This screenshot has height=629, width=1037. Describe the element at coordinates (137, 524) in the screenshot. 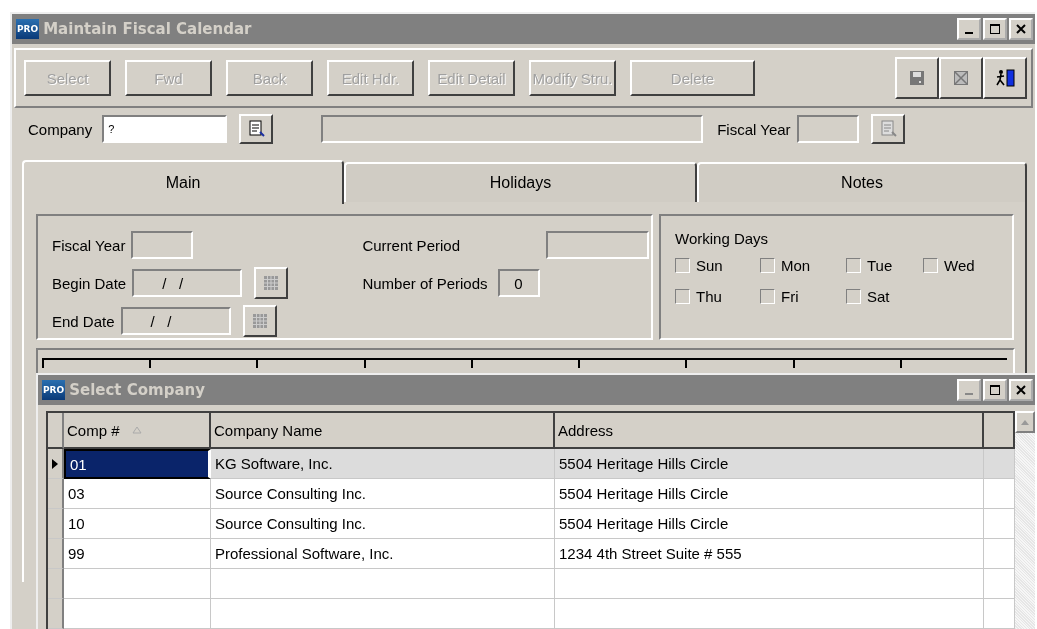

I see `table-cell: 10` at that location.